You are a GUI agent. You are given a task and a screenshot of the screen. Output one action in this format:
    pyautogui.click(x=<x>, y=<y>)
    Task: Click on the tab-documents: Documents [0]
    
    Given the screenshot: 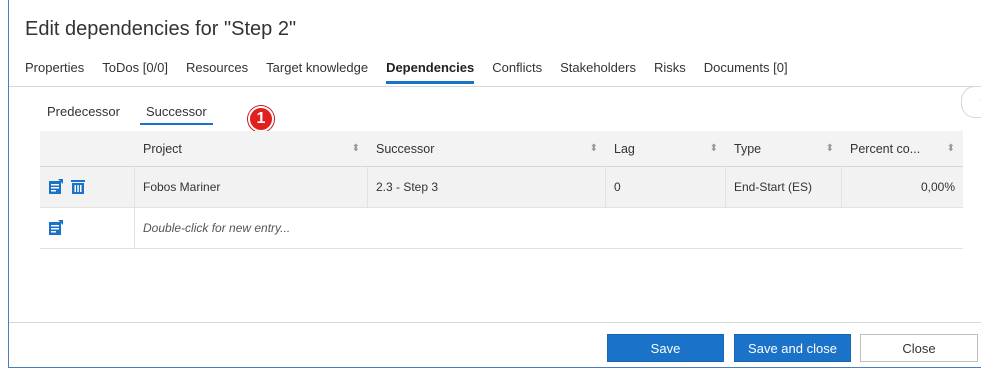 What is the action you would take?
    pyautogui.click(x=746, y=72)
    